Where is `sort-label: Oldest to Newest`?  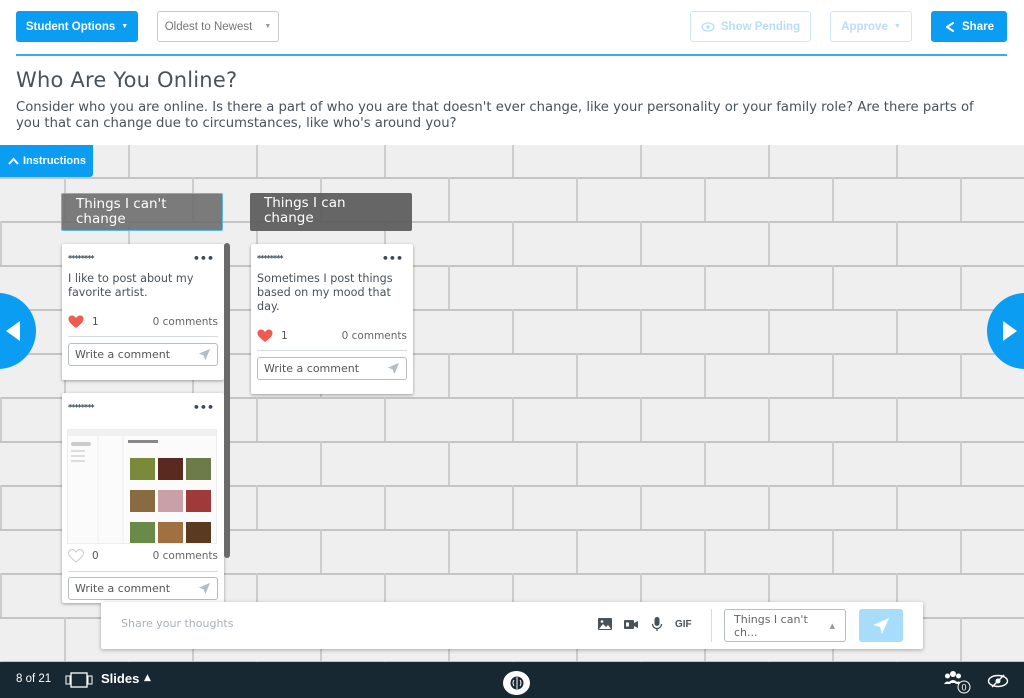
sort-label: Oldest to Newest is located at coordinates (208, 26).